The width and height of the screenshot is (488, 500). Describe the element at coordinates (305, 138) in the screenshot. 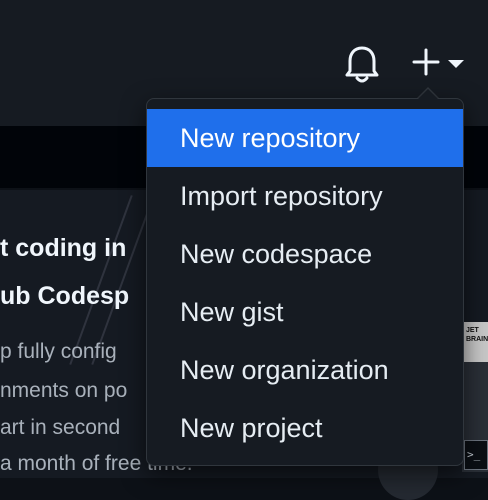

I see `menu-item-new-repository: New repository` at that location.